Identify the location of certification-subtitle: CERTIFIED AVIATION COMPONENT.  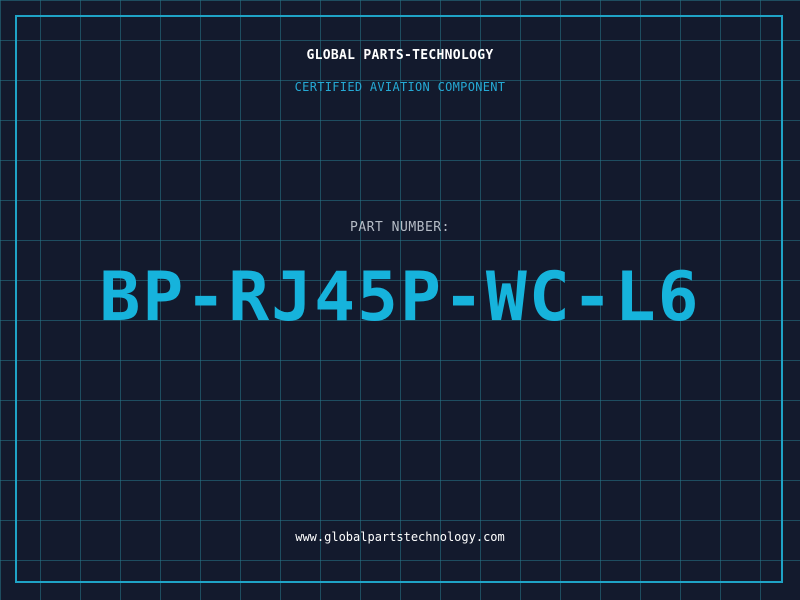
(400, 87).